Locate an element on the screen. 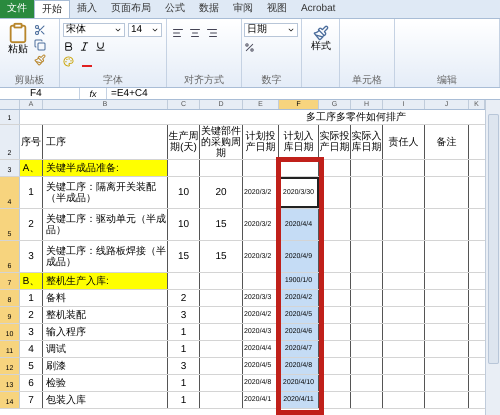 The image size is (500, 415). table-cell: 关键工序：驱动单元（半成品） is located at coordinates (105, 224).